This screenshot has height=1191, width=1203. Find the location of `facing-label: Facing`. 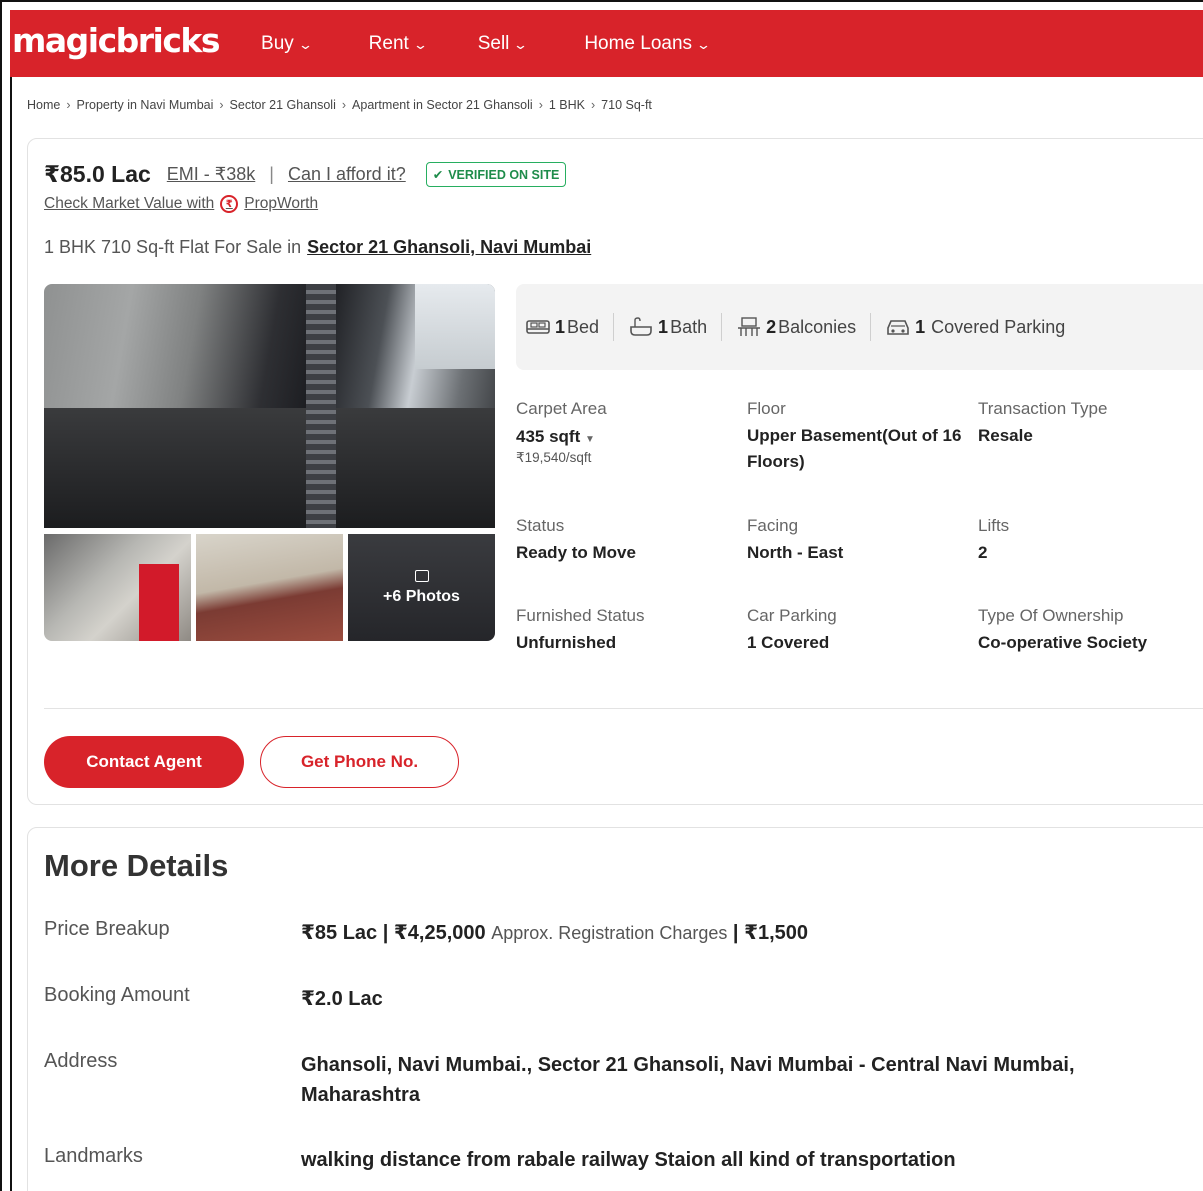

facing-label: Facing is located at coordinates (773, 525).